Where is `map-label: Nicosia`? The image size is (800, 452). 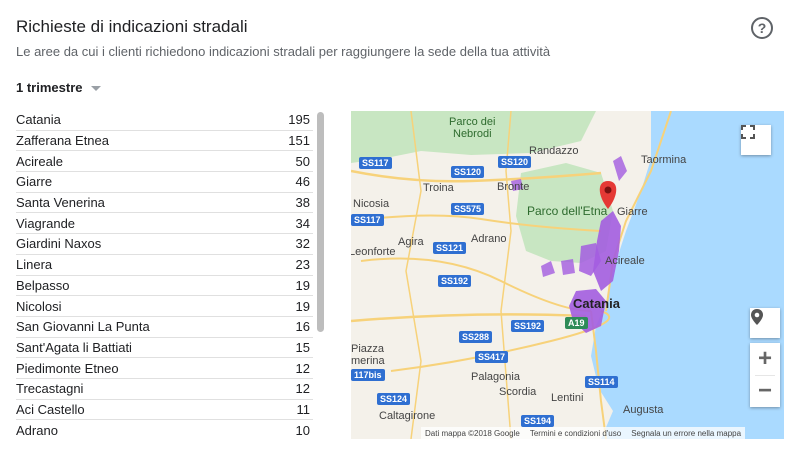 map-label: Nicosia is located at coordinates (371, 204).